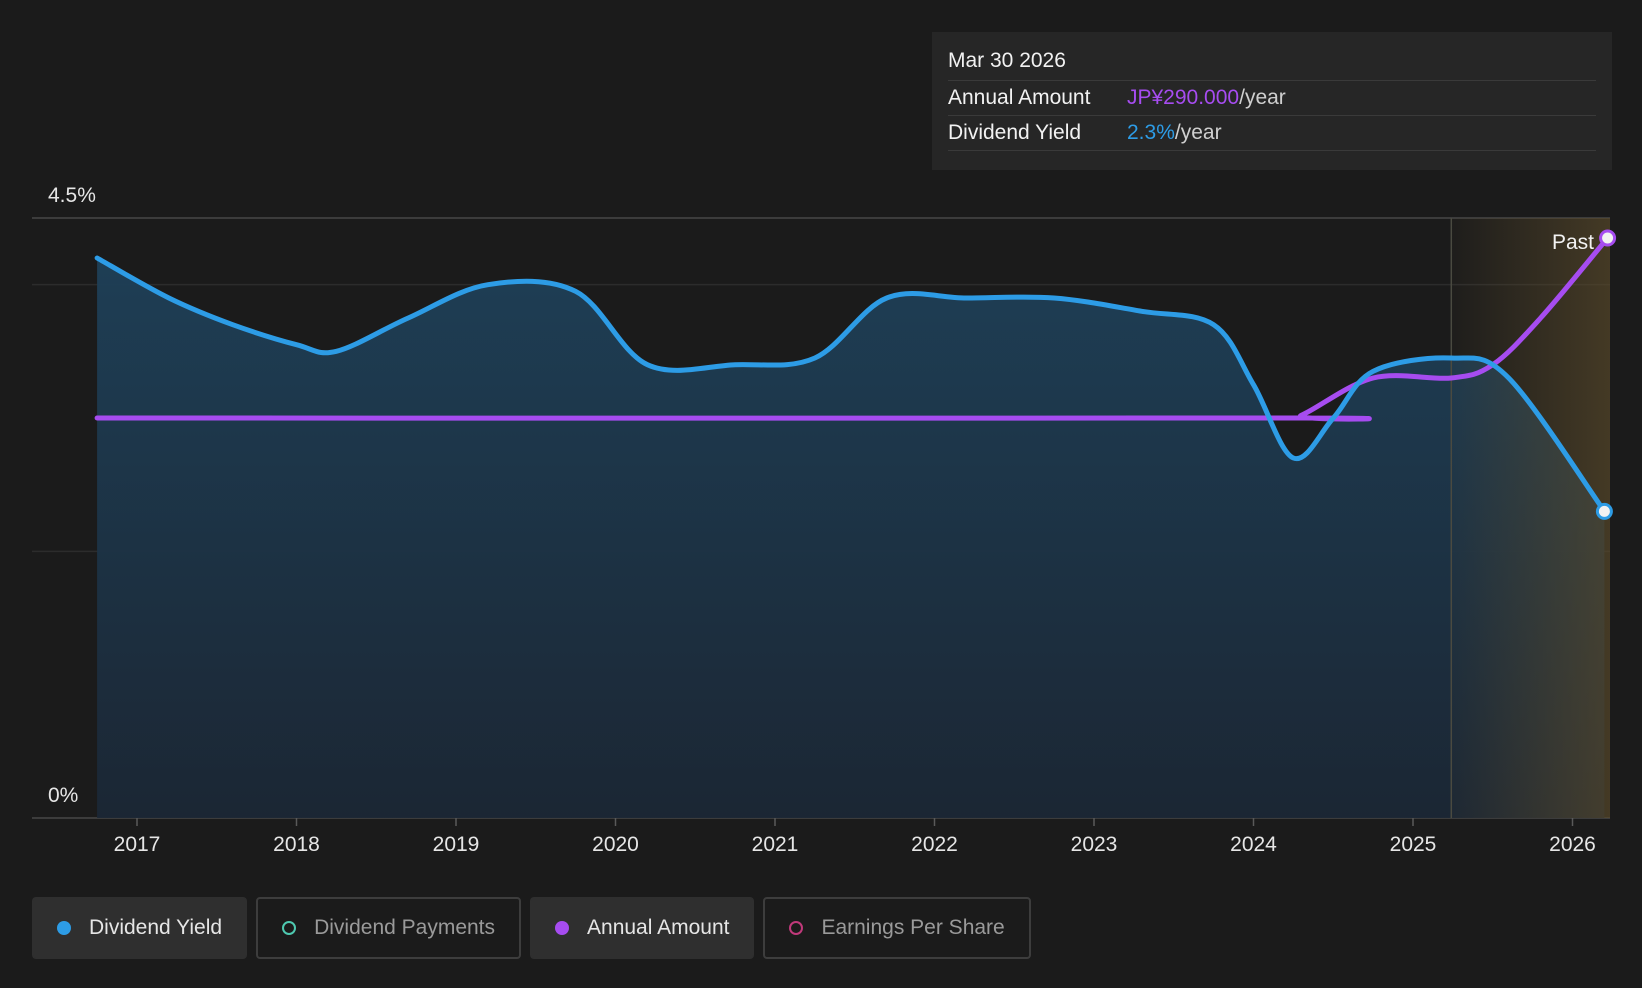 This screenshot has width=1642, height=988. I want to click on y-axis-top-label: 4.5%, so click(72, 195).